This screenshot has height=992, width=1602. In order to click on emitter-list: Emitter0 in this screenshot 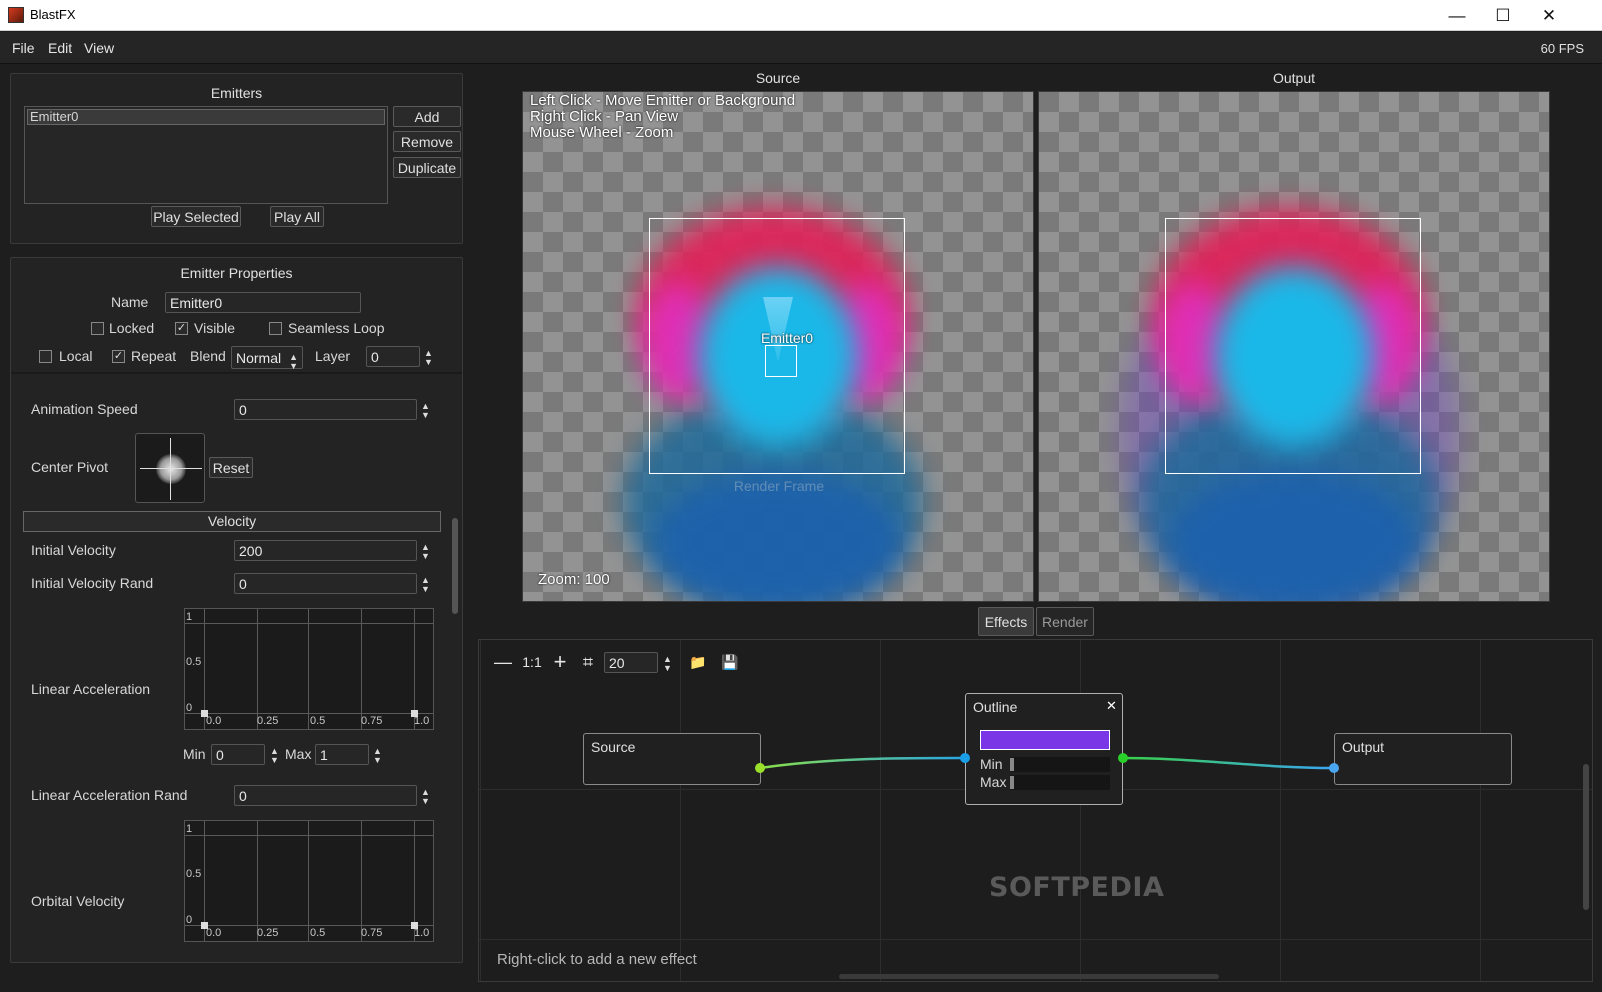, I will do `click(206, 155)`.